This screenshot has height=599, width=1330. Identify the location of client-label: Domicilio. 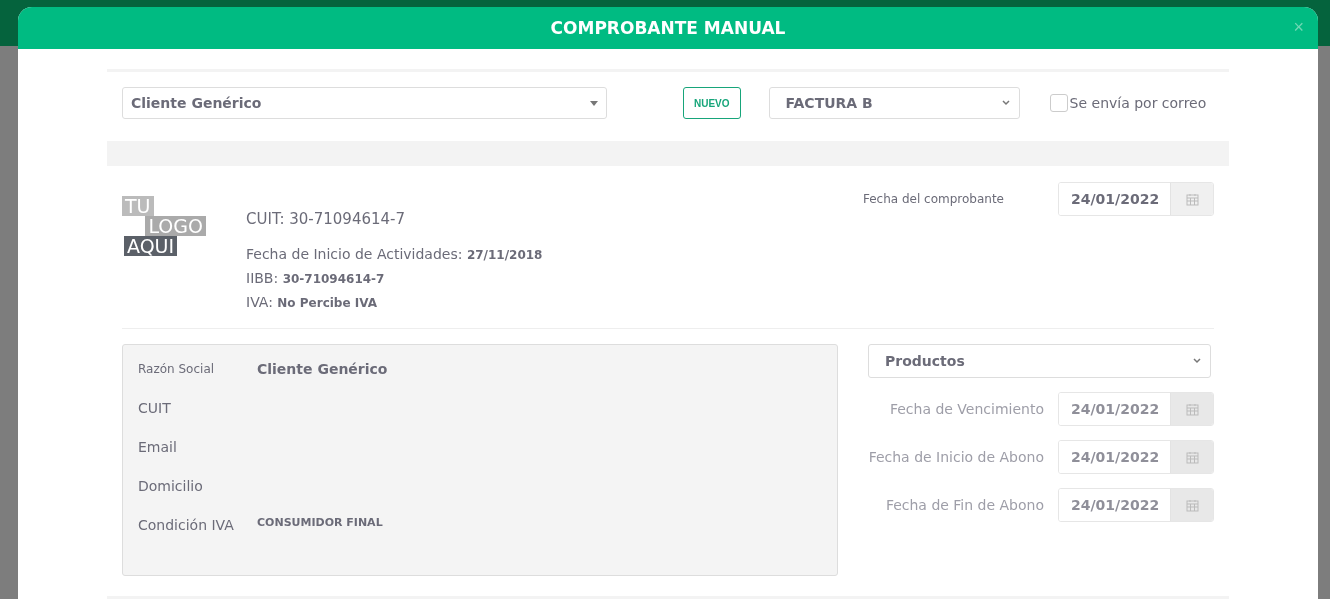
(171, 486).